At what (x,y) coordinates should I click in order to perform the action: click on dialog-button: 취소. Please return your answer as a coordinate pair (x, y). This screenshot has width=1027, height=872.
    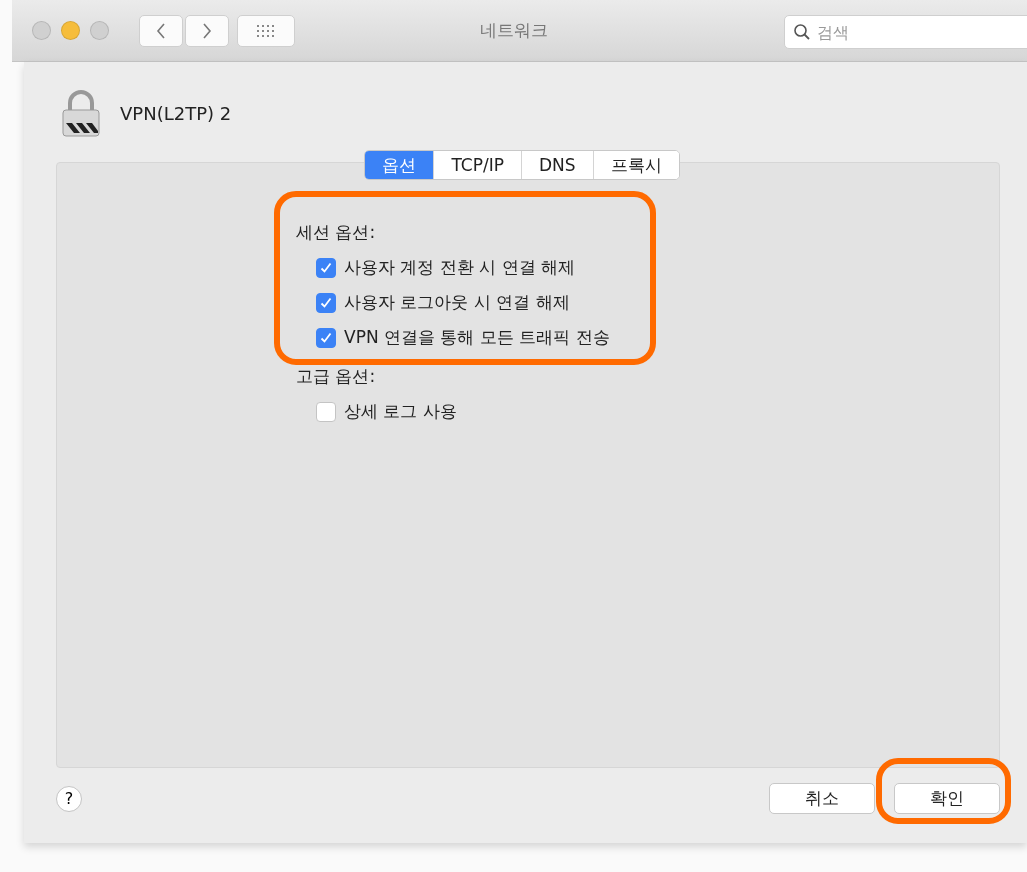
    Looking at the image, I should click on (822, 798).